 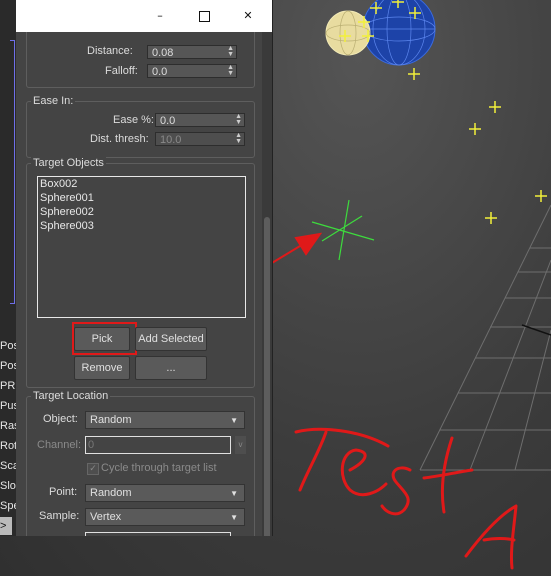 What do you see at coordinates (240, 445) in the screenshot?
I see `channel-spinner-button: v` at bounding box center [240, 445].